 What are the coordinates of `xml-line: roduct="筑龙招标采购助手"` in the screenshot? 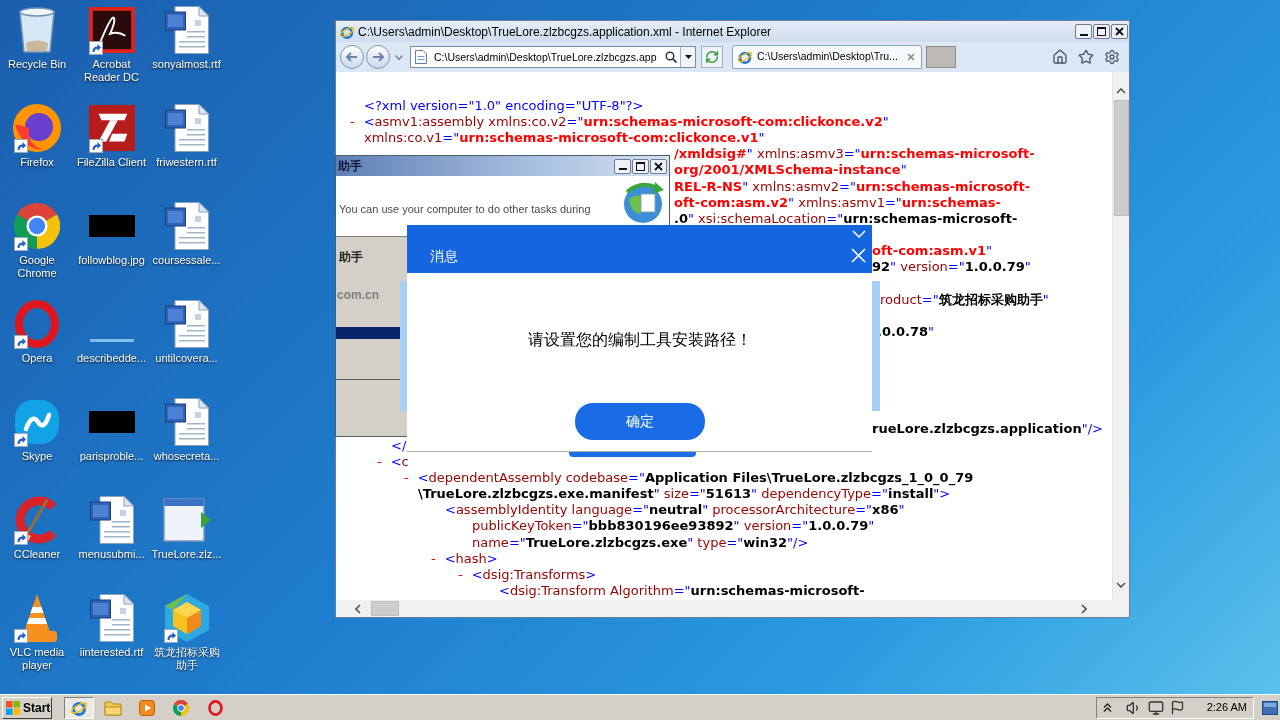 It's located at (964, 299).